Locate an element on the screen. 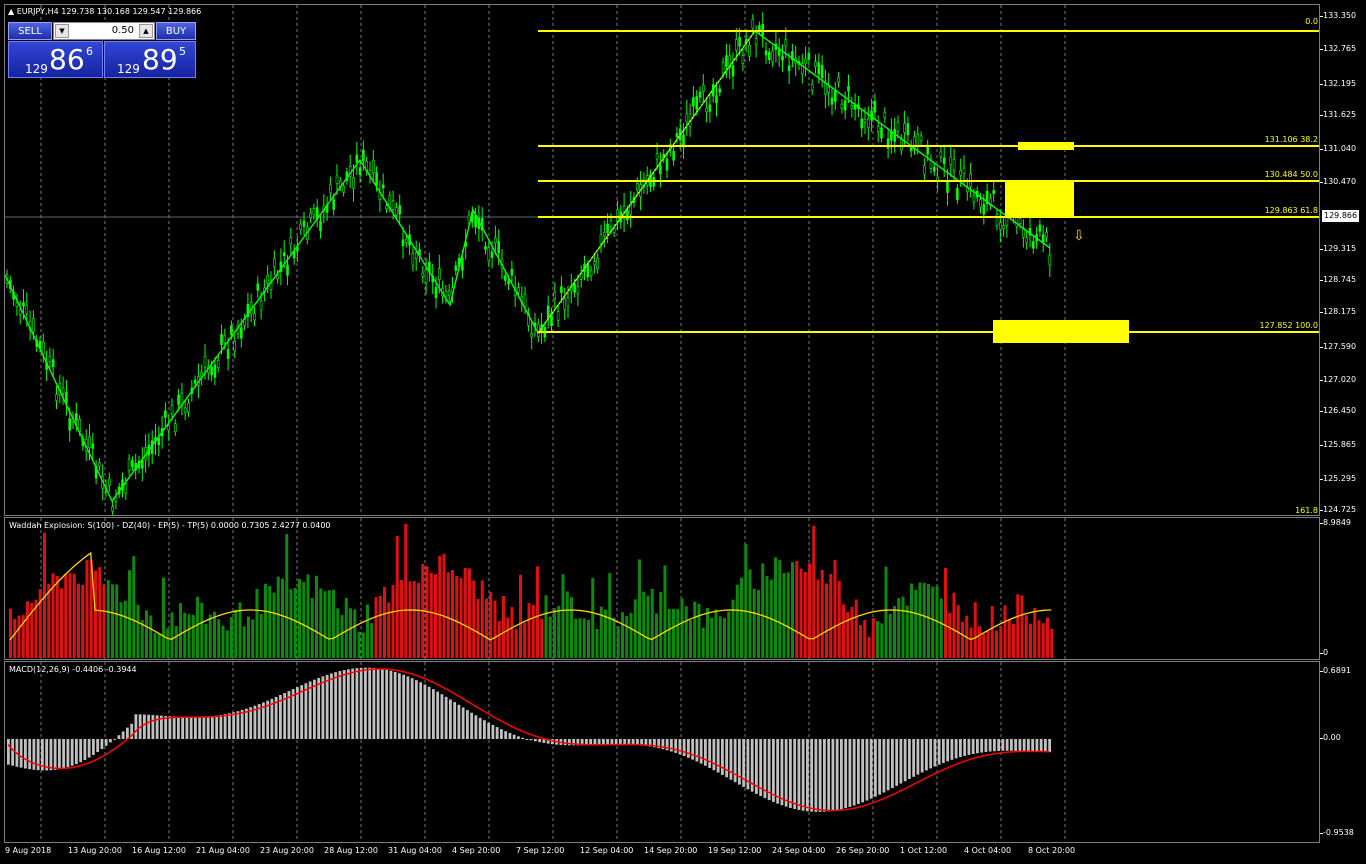 This screenshot has width=1366, height=864. fib-label-61: 129.863 61.8 is located at coordinates (1291, 210).